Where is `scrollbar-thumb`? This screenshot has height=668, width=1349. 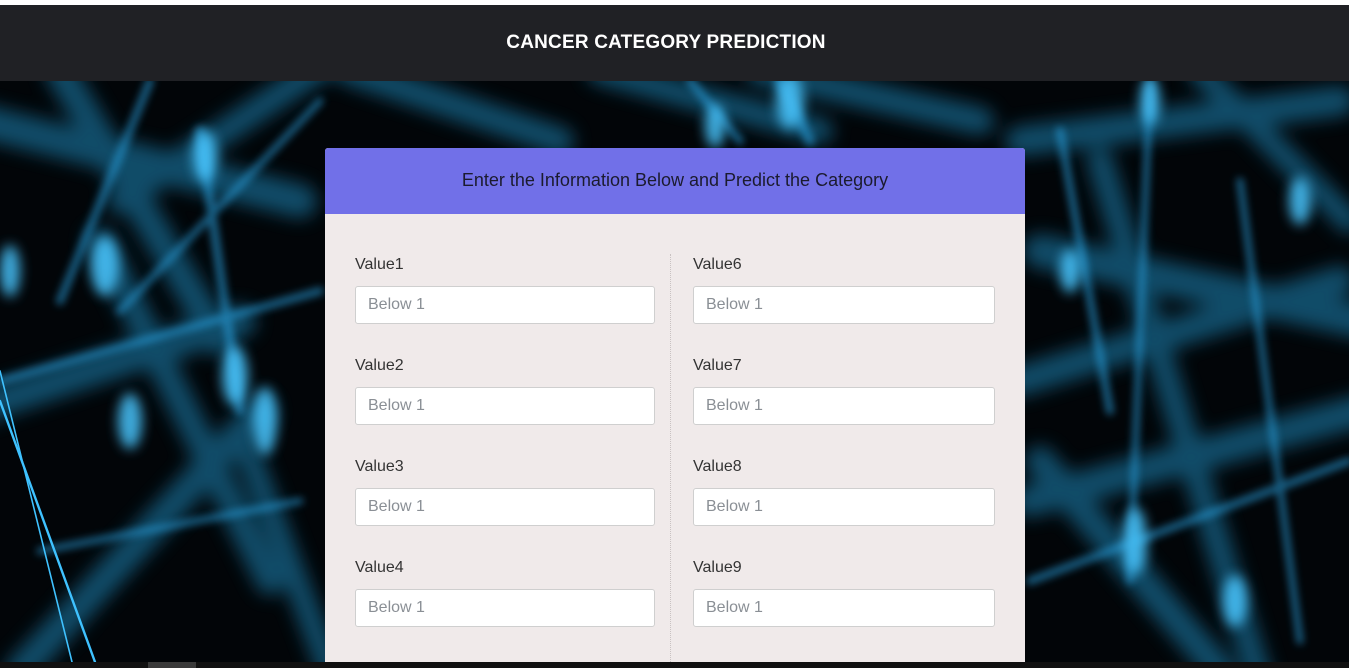
scrollbar-thumb is located at coordinates (172, 665).